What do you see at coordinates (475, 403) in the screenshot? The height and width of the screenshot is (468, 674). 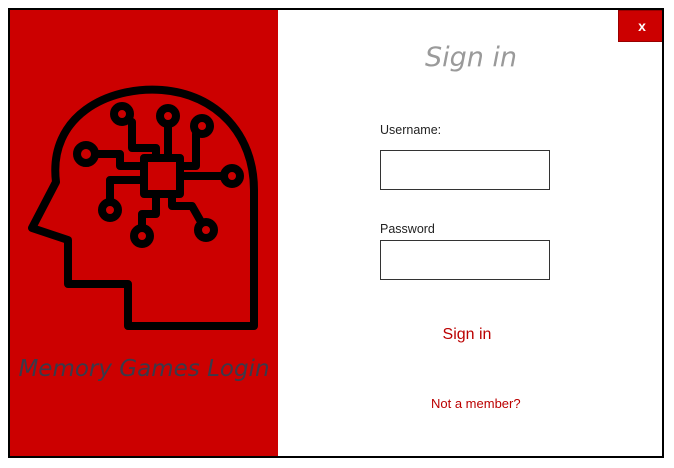 I see `register-link: Not a member?` at bounding box center [475, 403].